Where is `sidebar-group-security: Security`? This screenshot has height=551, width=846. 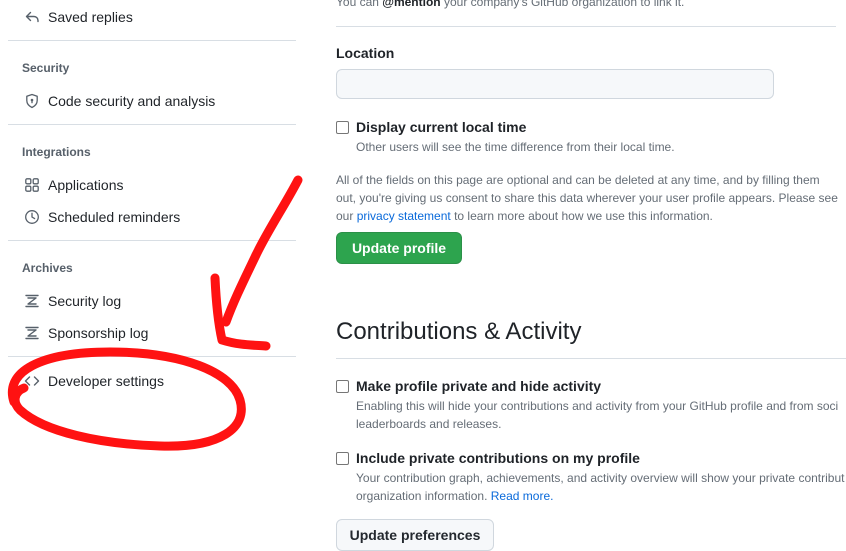
sidebar-group-security: Security is located at coordinates (46, 68).